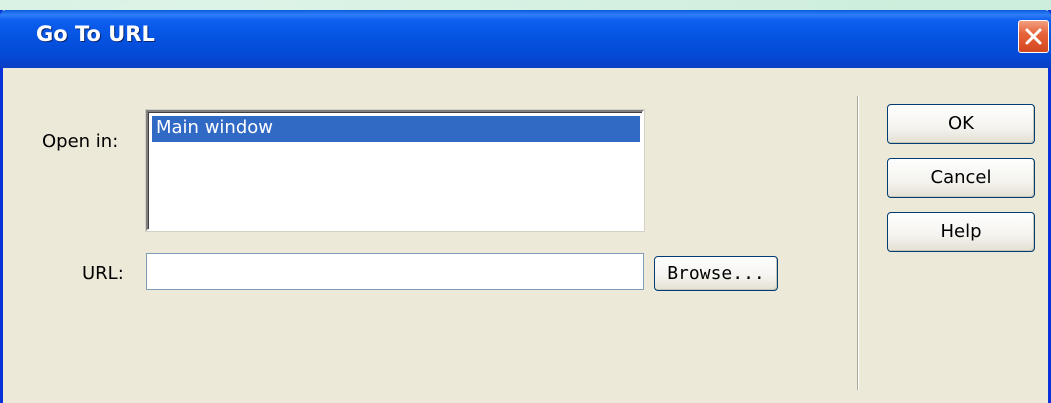 Image resolution: width=1051 pixels, height=403 pixels. I want to click on title-bar: Go To URL, so click(525, 39).